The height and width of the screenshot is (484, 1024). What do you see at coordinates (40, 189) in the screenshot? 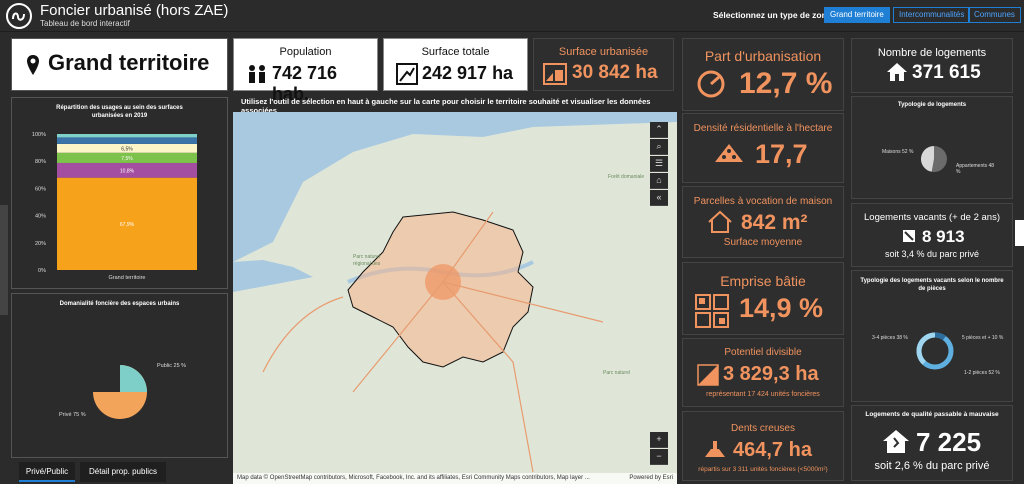
I see `y-tick-label: 60%` at bounding box center [40, 189].